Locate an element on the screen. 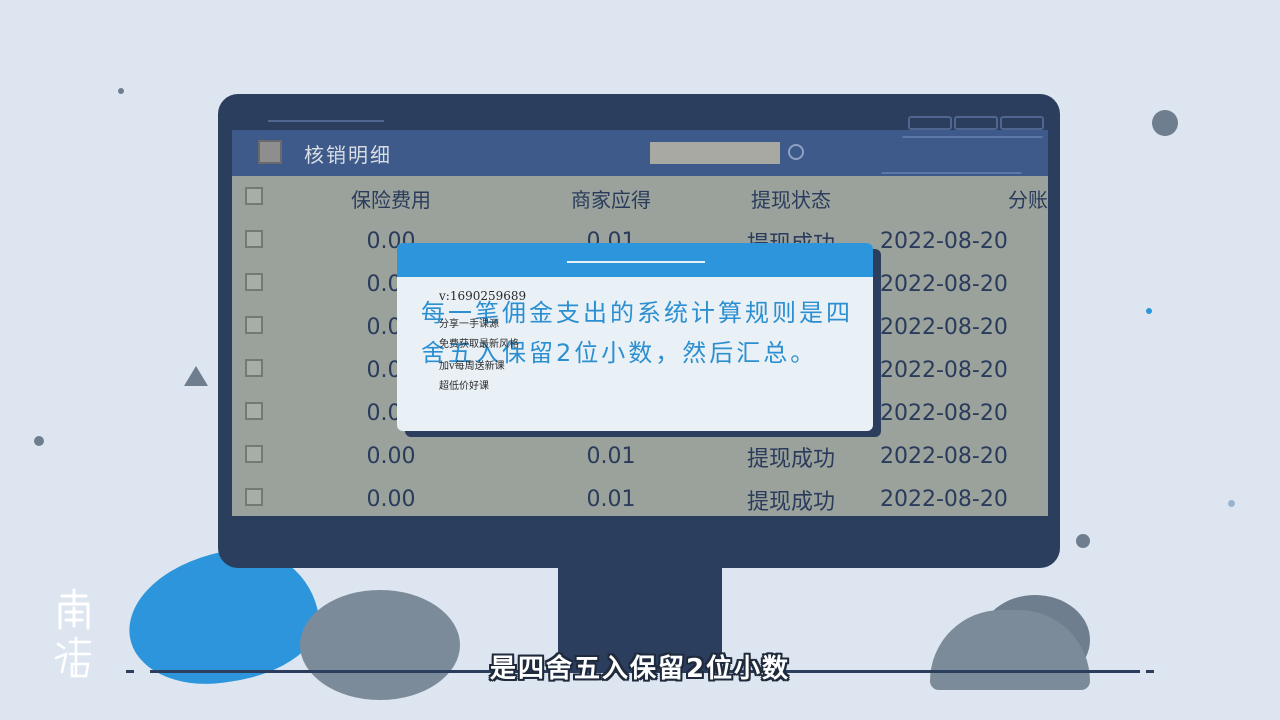 The height and width of the screenshot is (720, 1280). column-header: 保险费用 is located at coordinates (391, 198).